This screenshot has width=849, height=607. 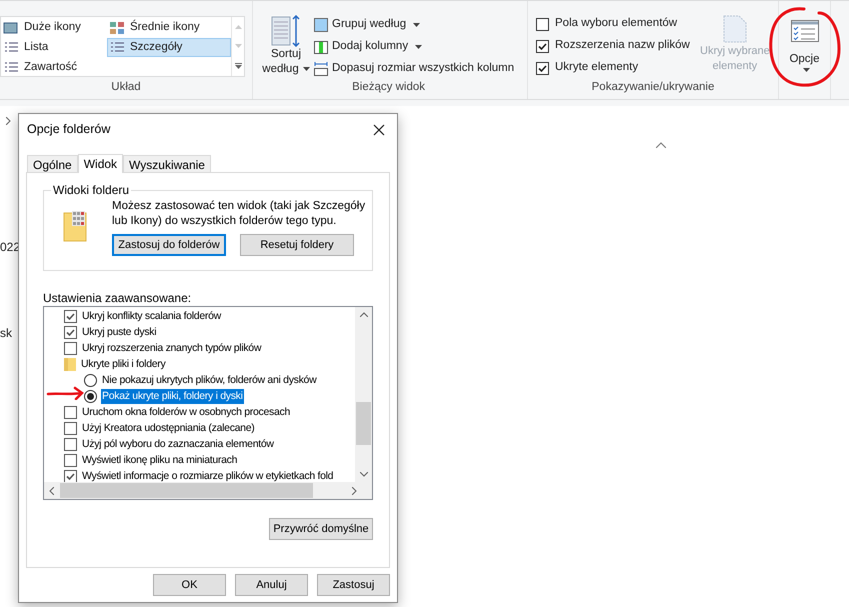 What do you see at coordinates (734, 29) in the screenshot?
I see `document-icon` at bounding box center [734, 29].